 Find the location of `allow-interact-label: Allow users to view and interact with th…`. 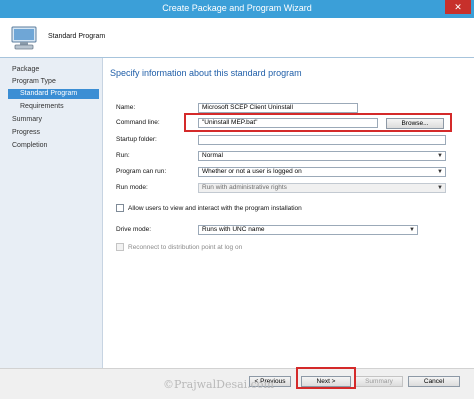

allow-interact-label: Allow users to view and interact with th… is located at coordinates (215, 208).